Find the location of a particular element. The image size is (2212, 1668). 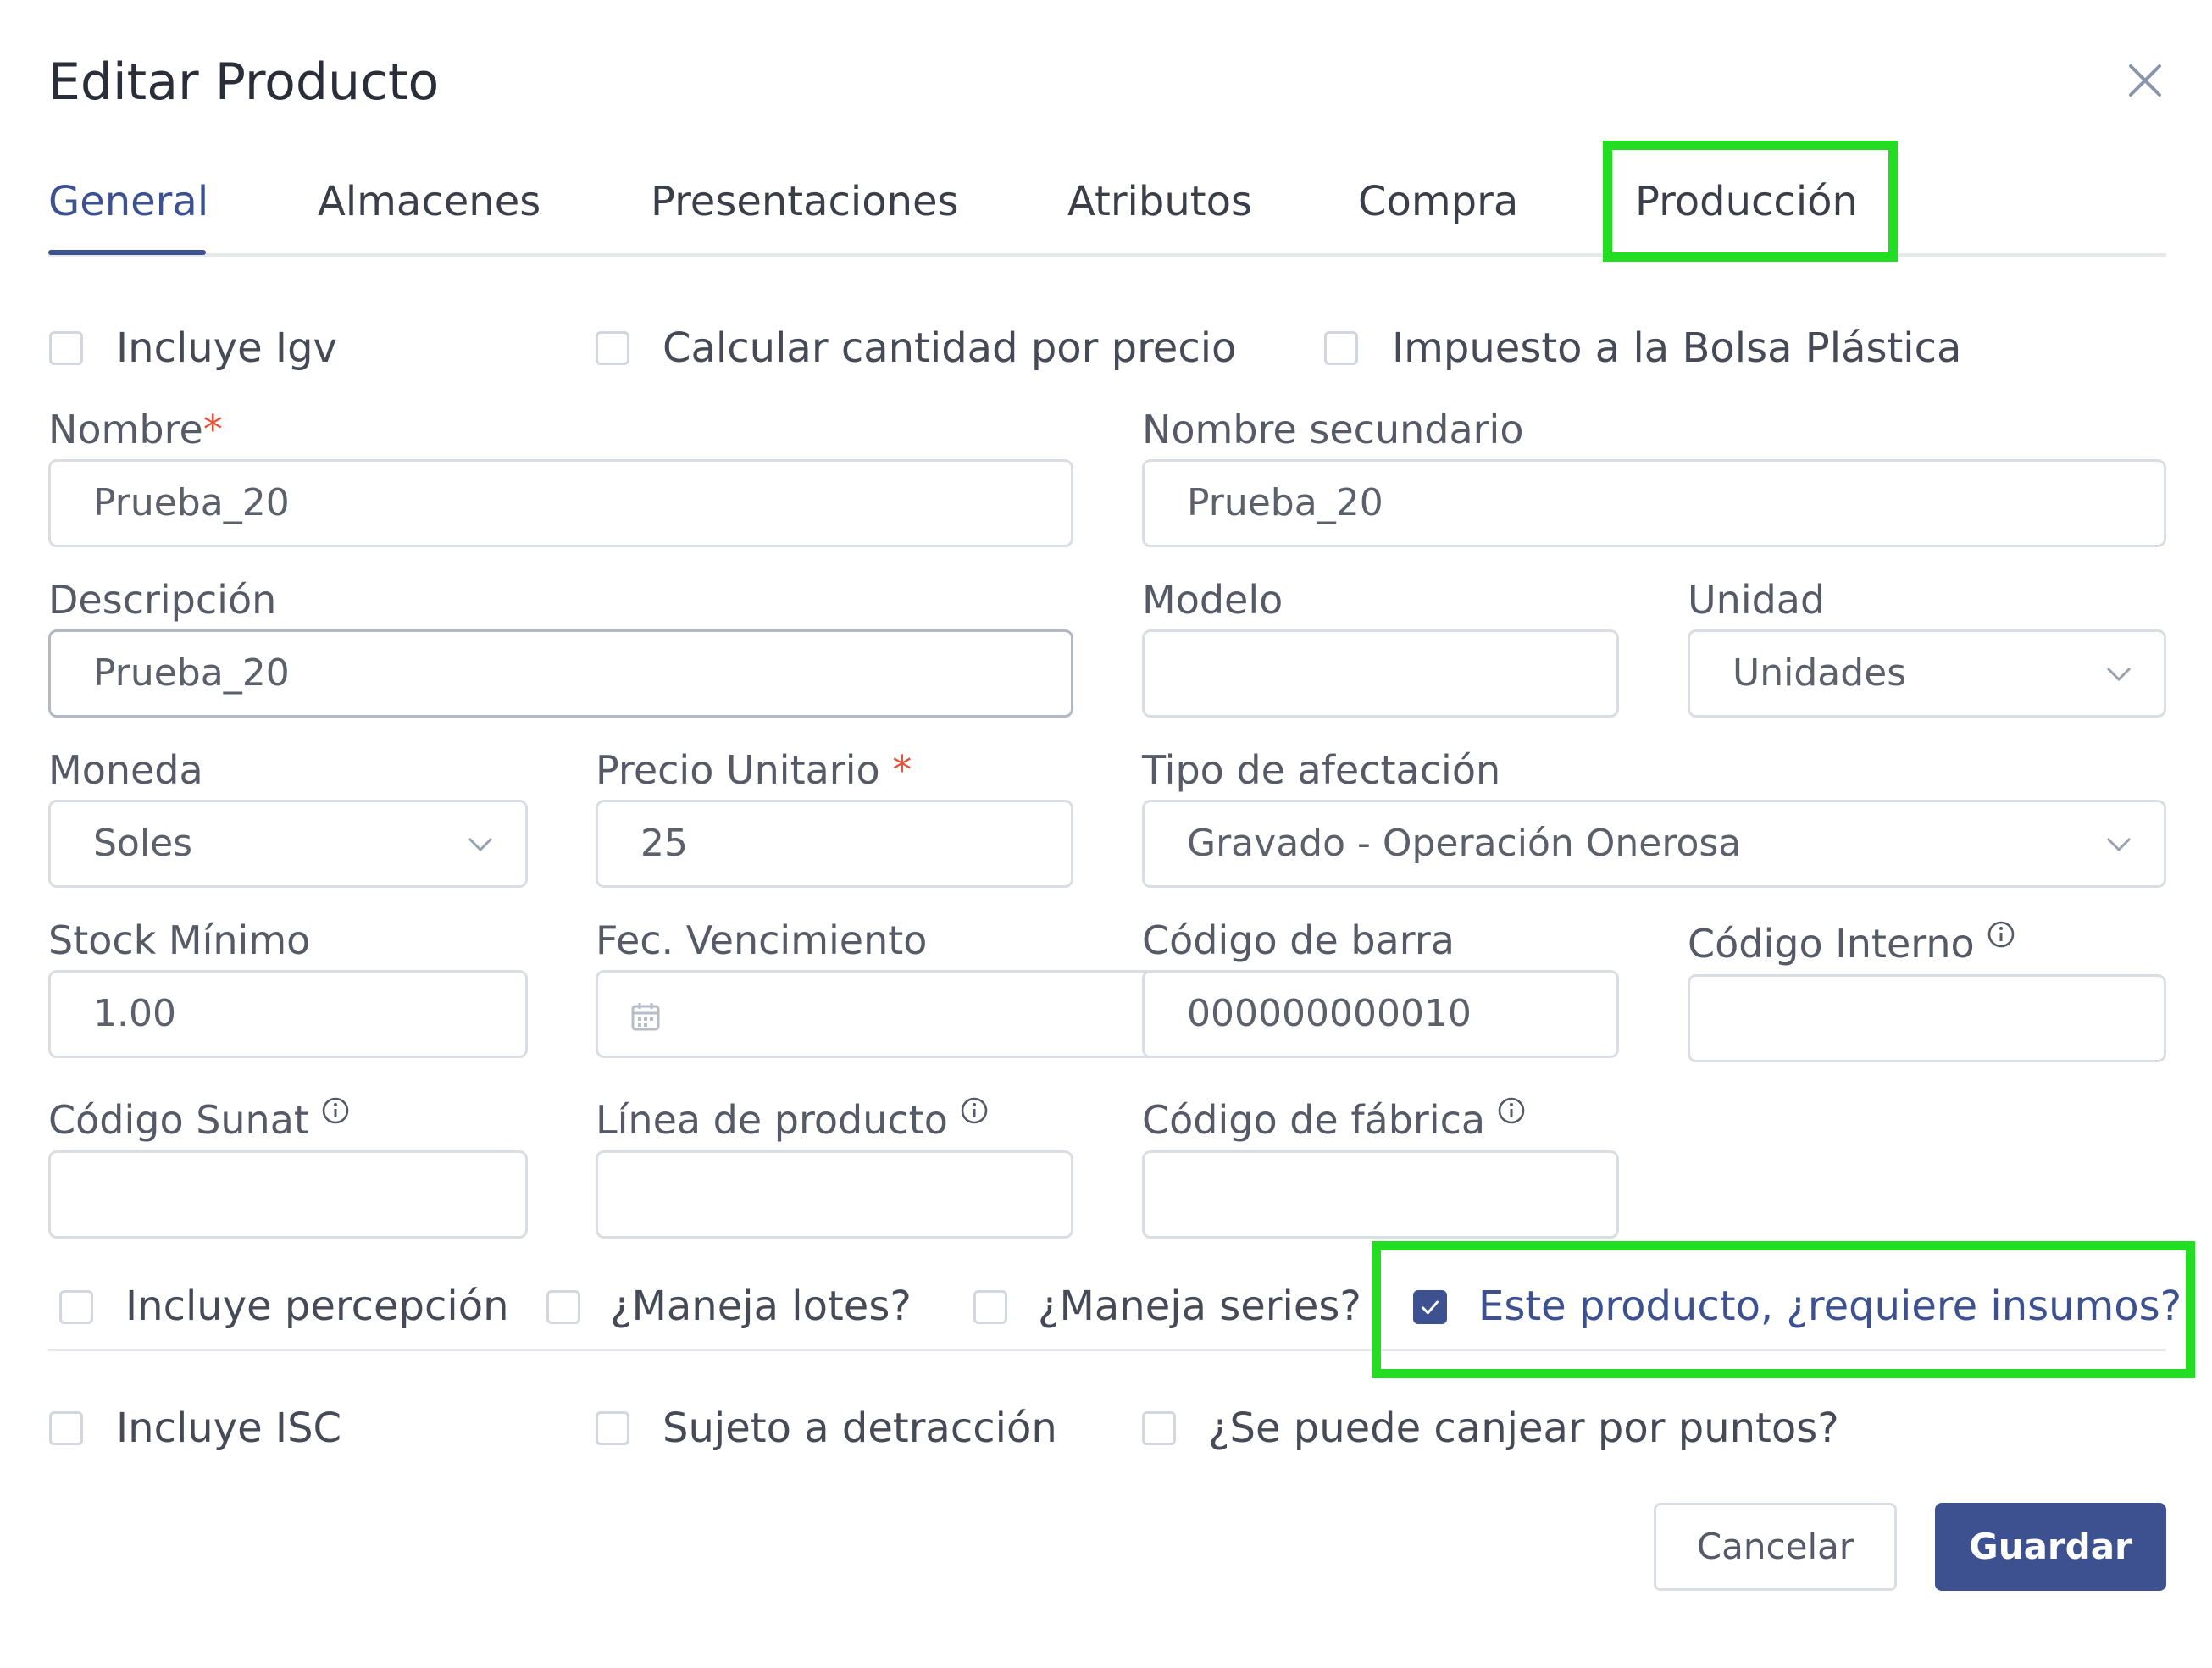

label-linea-producto: Línea de producto is located at coordinates (793, 1119).